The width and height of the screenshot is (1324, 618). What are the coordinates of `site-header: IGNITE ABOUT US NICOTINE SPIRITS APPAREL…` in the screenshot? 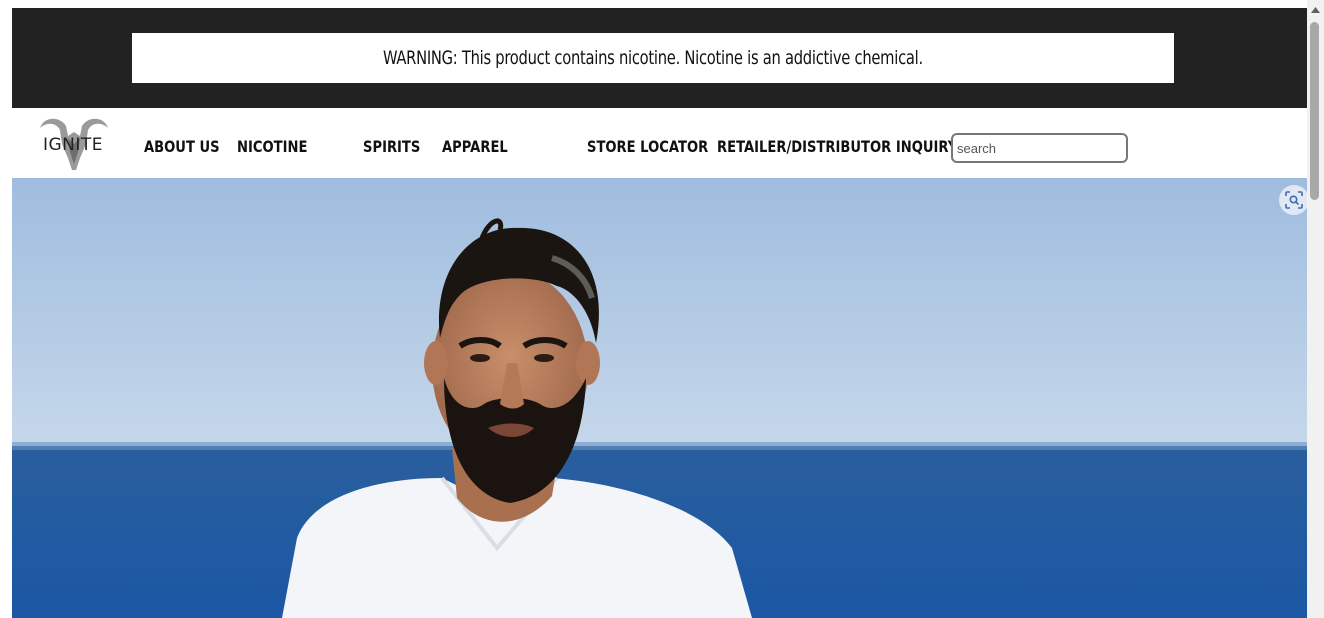 It's located at (659, 143).